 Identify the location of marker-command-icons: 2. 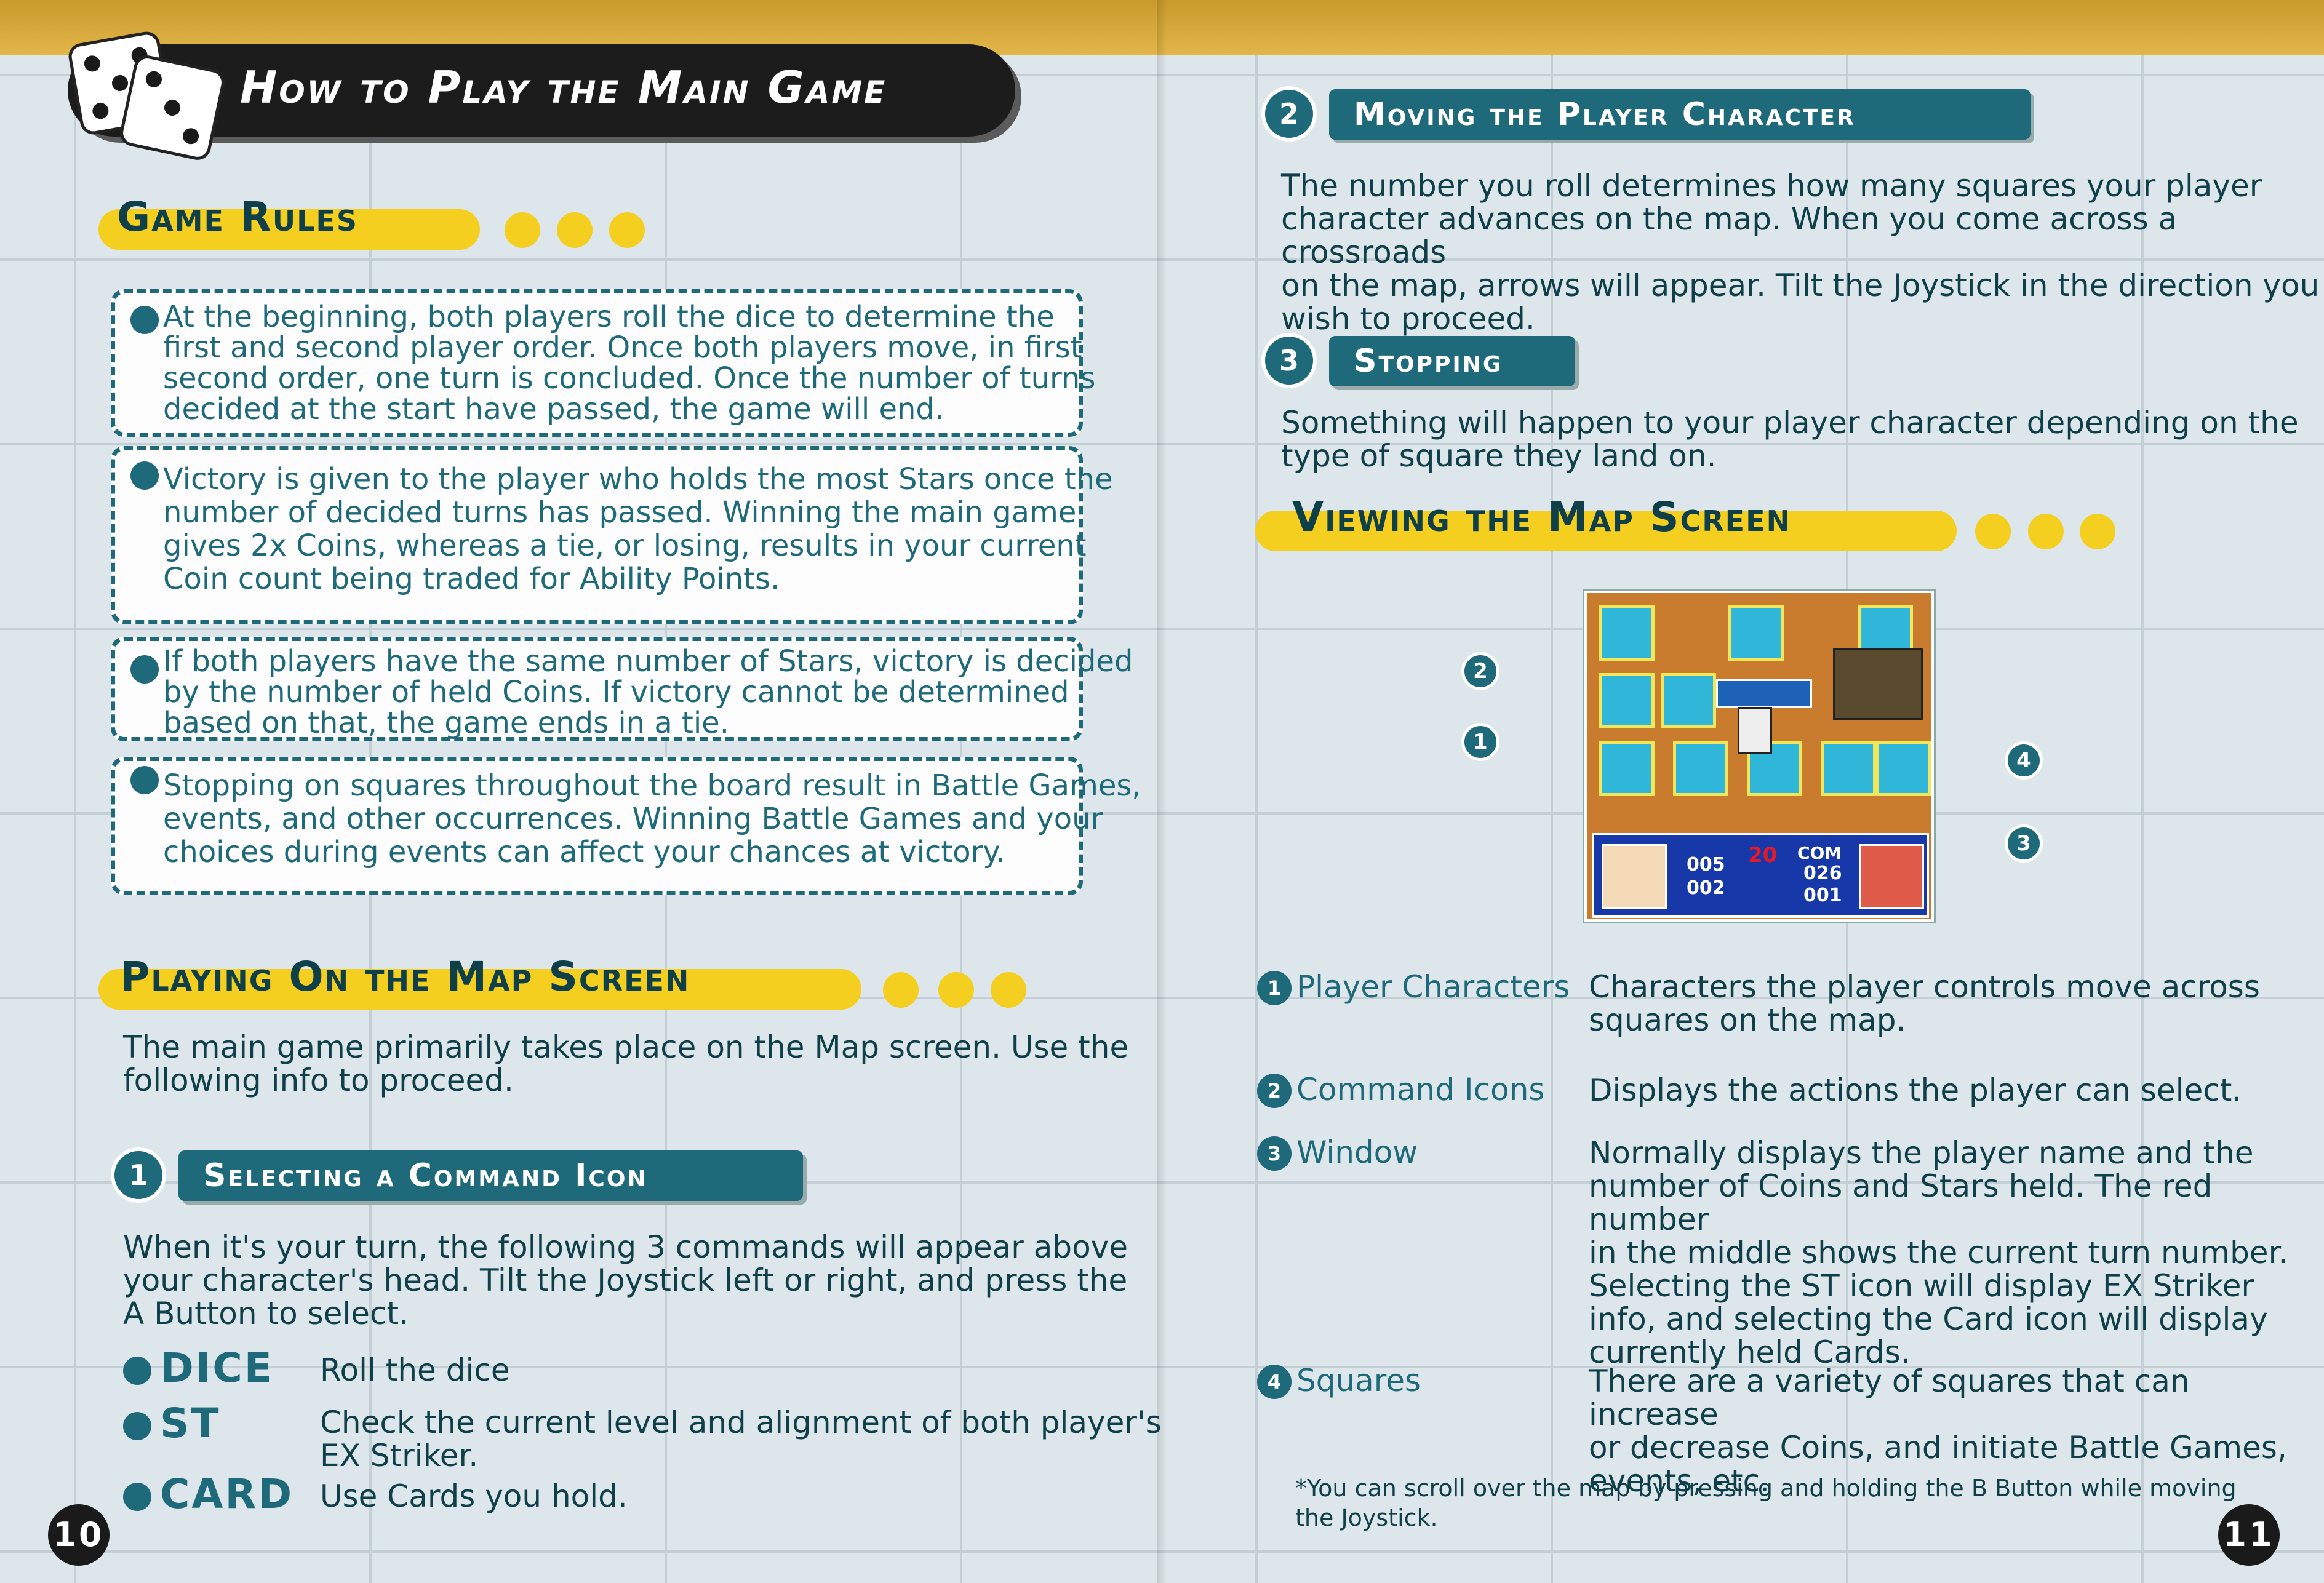
(1480, 671).